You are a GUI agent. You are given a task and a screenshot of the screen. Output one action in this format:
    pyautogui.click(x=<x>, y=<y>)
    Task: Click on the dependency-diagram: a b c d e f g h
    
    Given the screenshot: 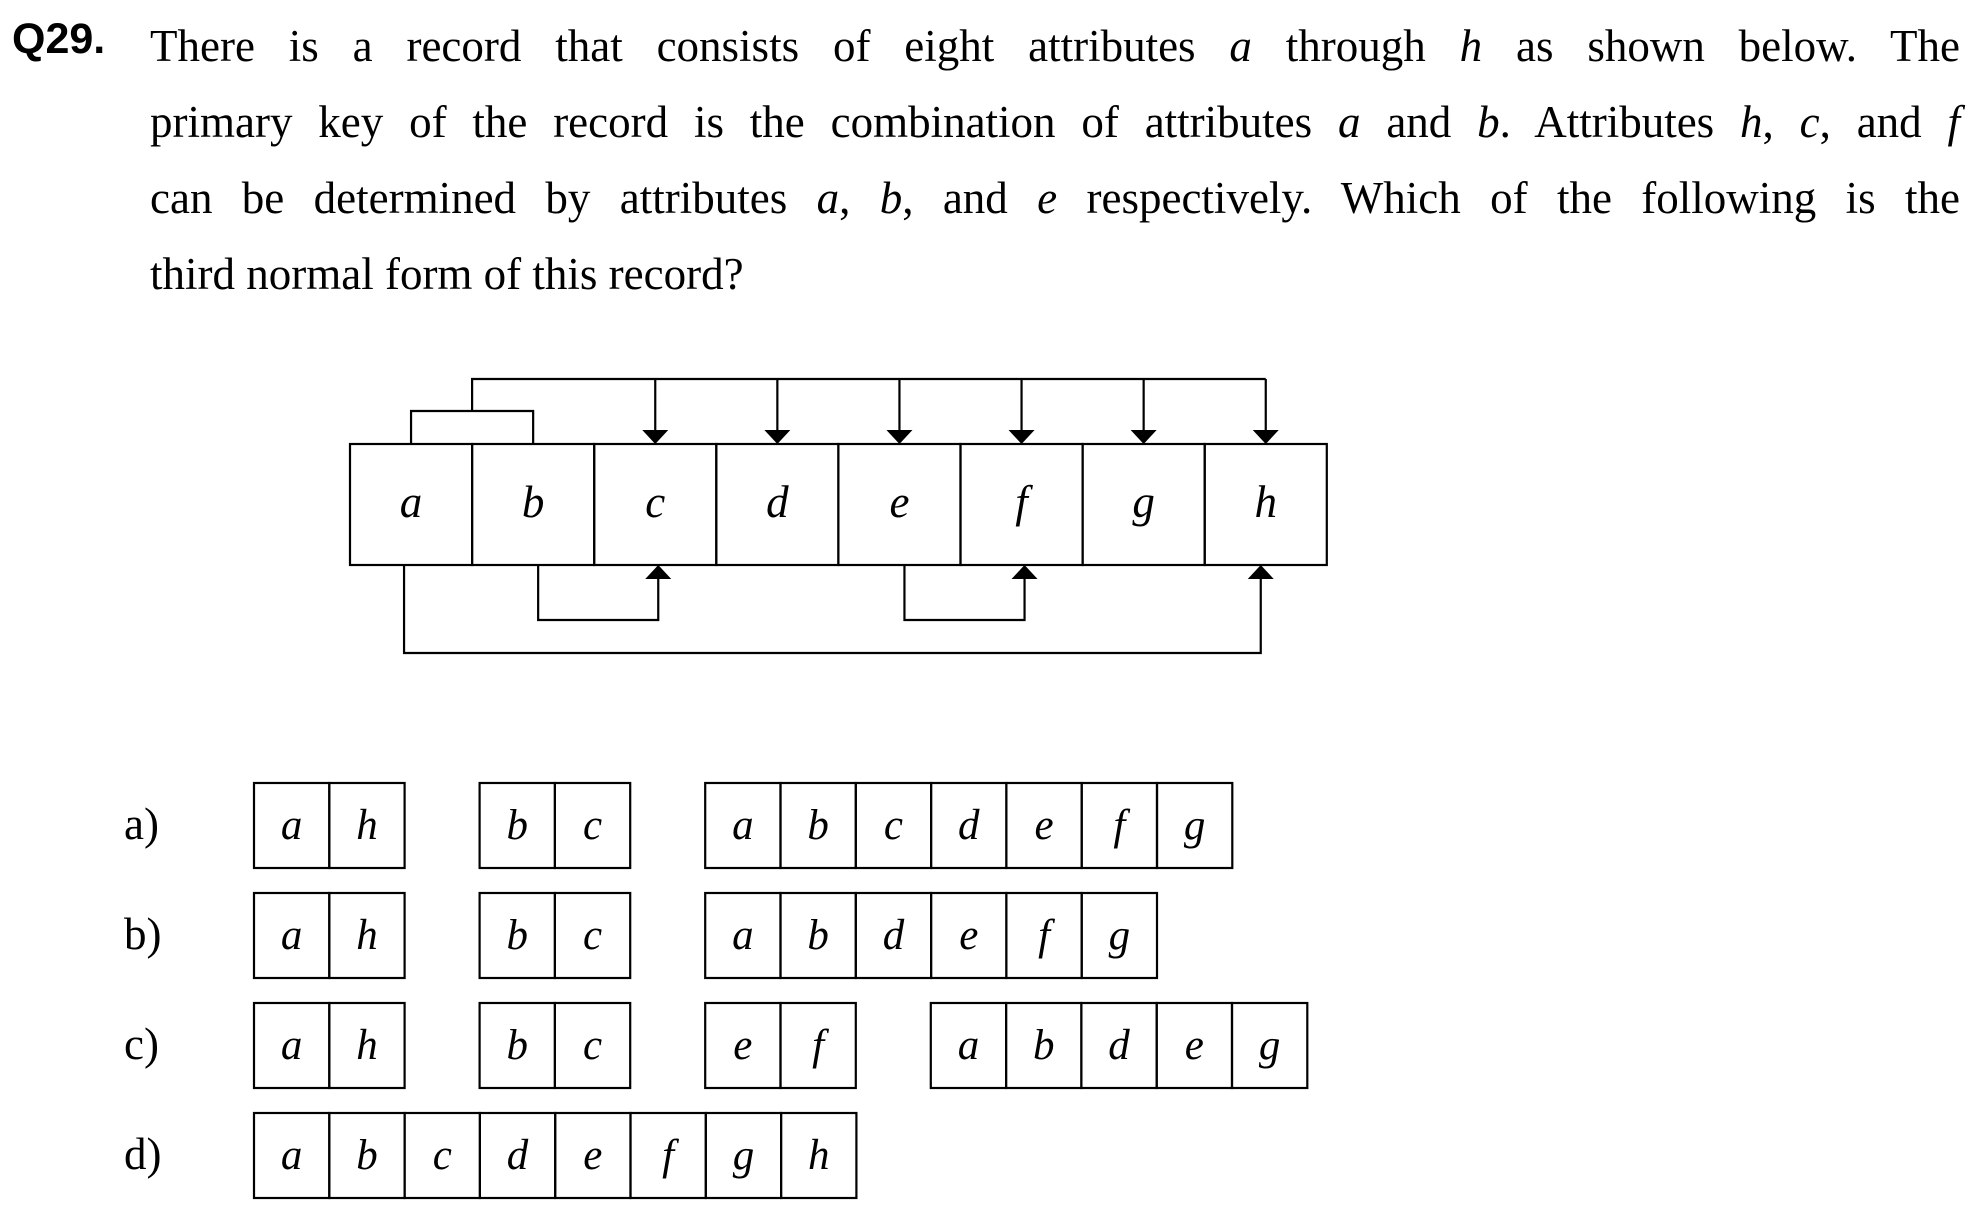 What is the action you would take?
    pyautogui.click(x=838, y=516)
    